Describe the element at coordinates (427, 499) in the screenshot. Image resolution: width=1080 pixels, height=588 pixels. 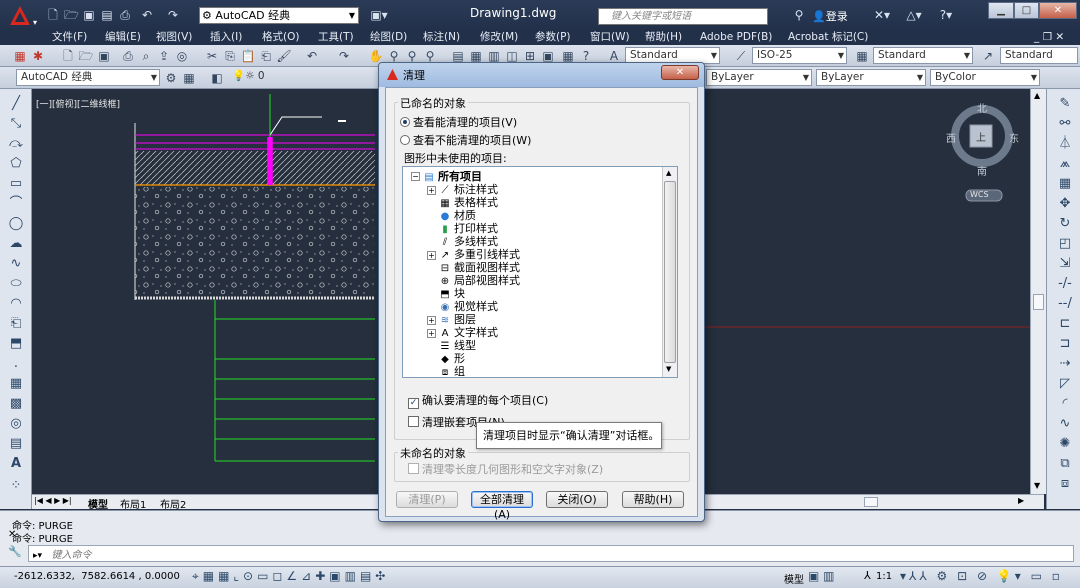
I see `purge-button: 清理(P)` at that location.